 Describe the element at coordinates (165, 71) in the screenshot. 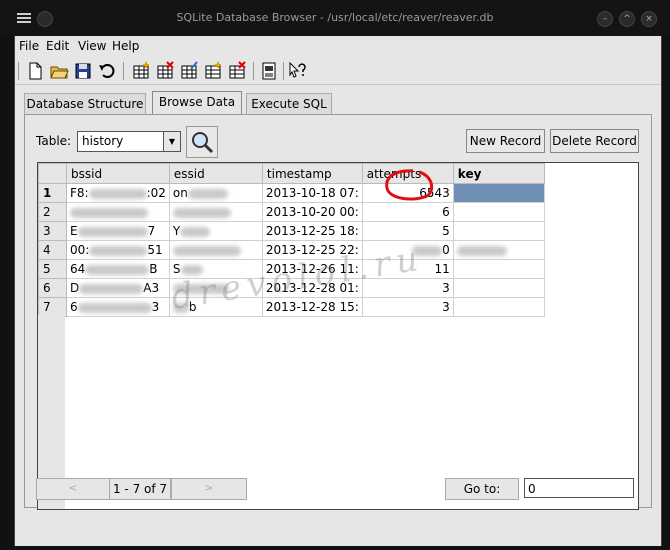

I see `delete-table-icon` at that location.